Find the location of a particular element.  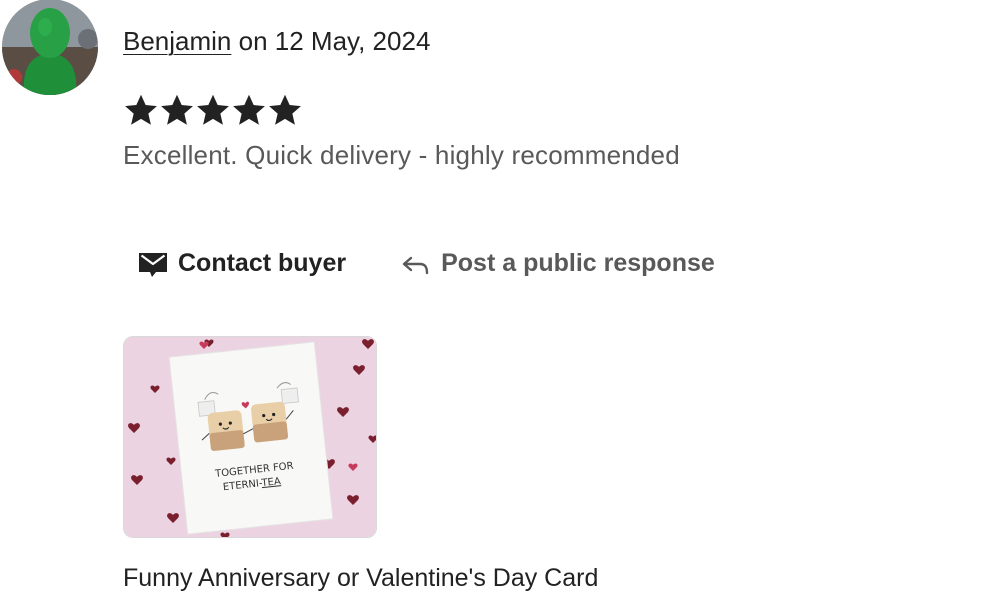

post-public-response-label: Post a public response is located at coordinates (578, 262).